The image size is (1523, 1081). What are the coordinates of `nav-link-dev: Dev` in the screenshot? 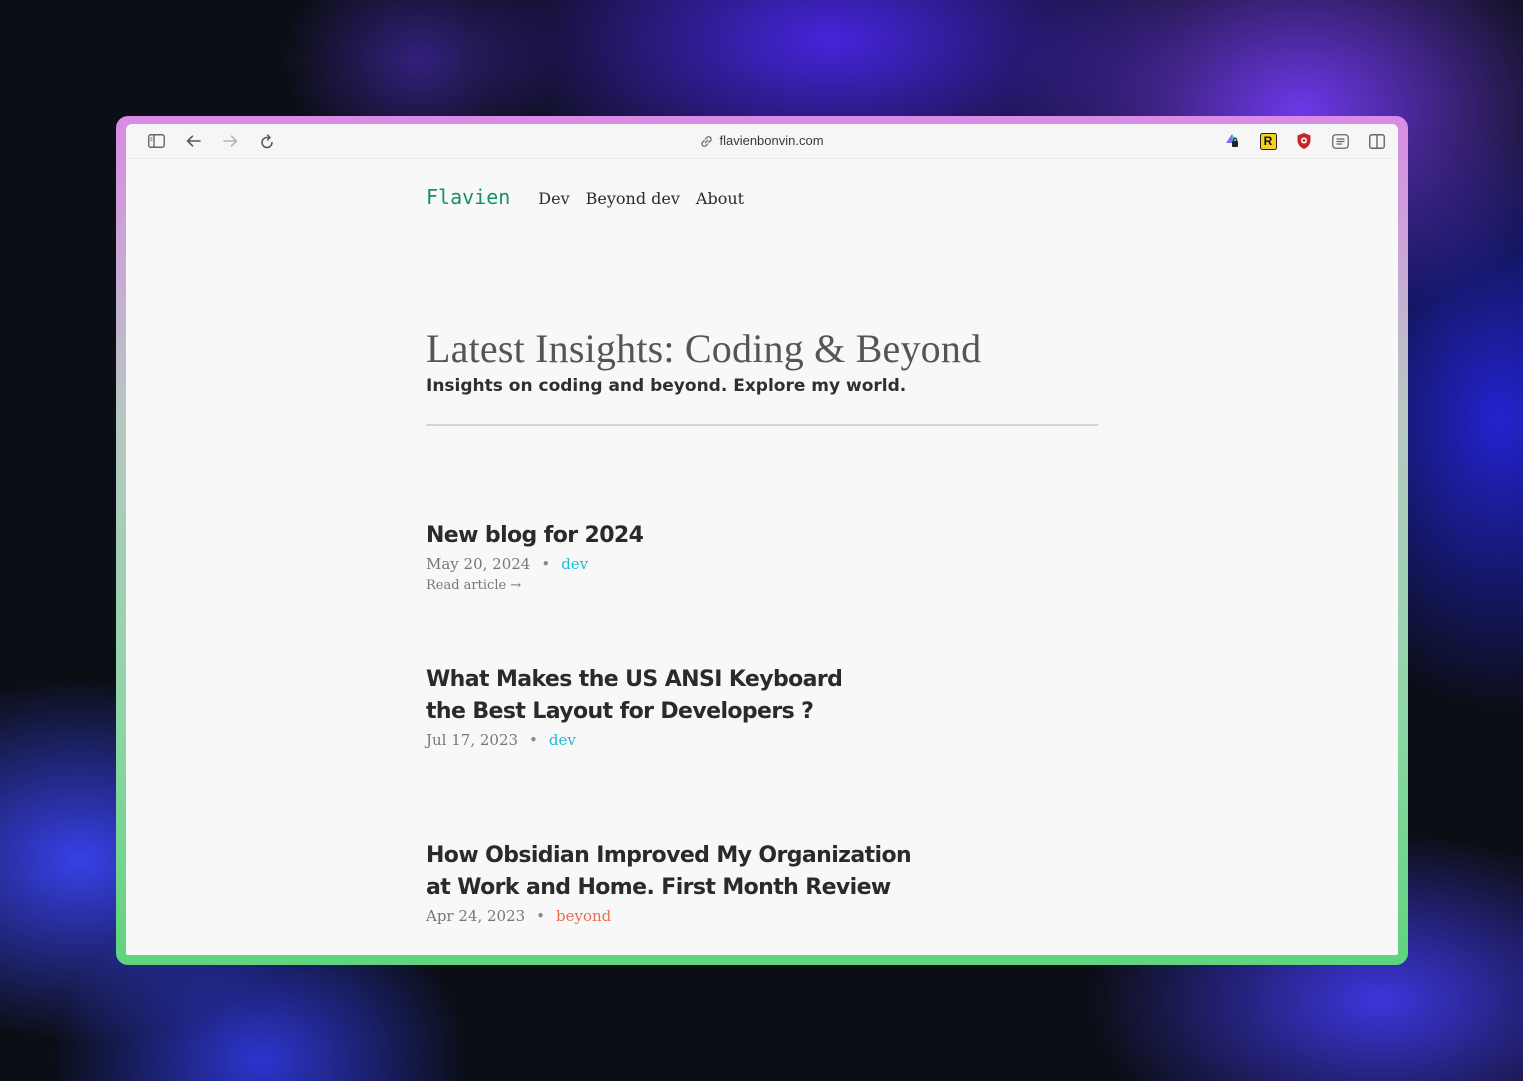 It's located at (553, 198).